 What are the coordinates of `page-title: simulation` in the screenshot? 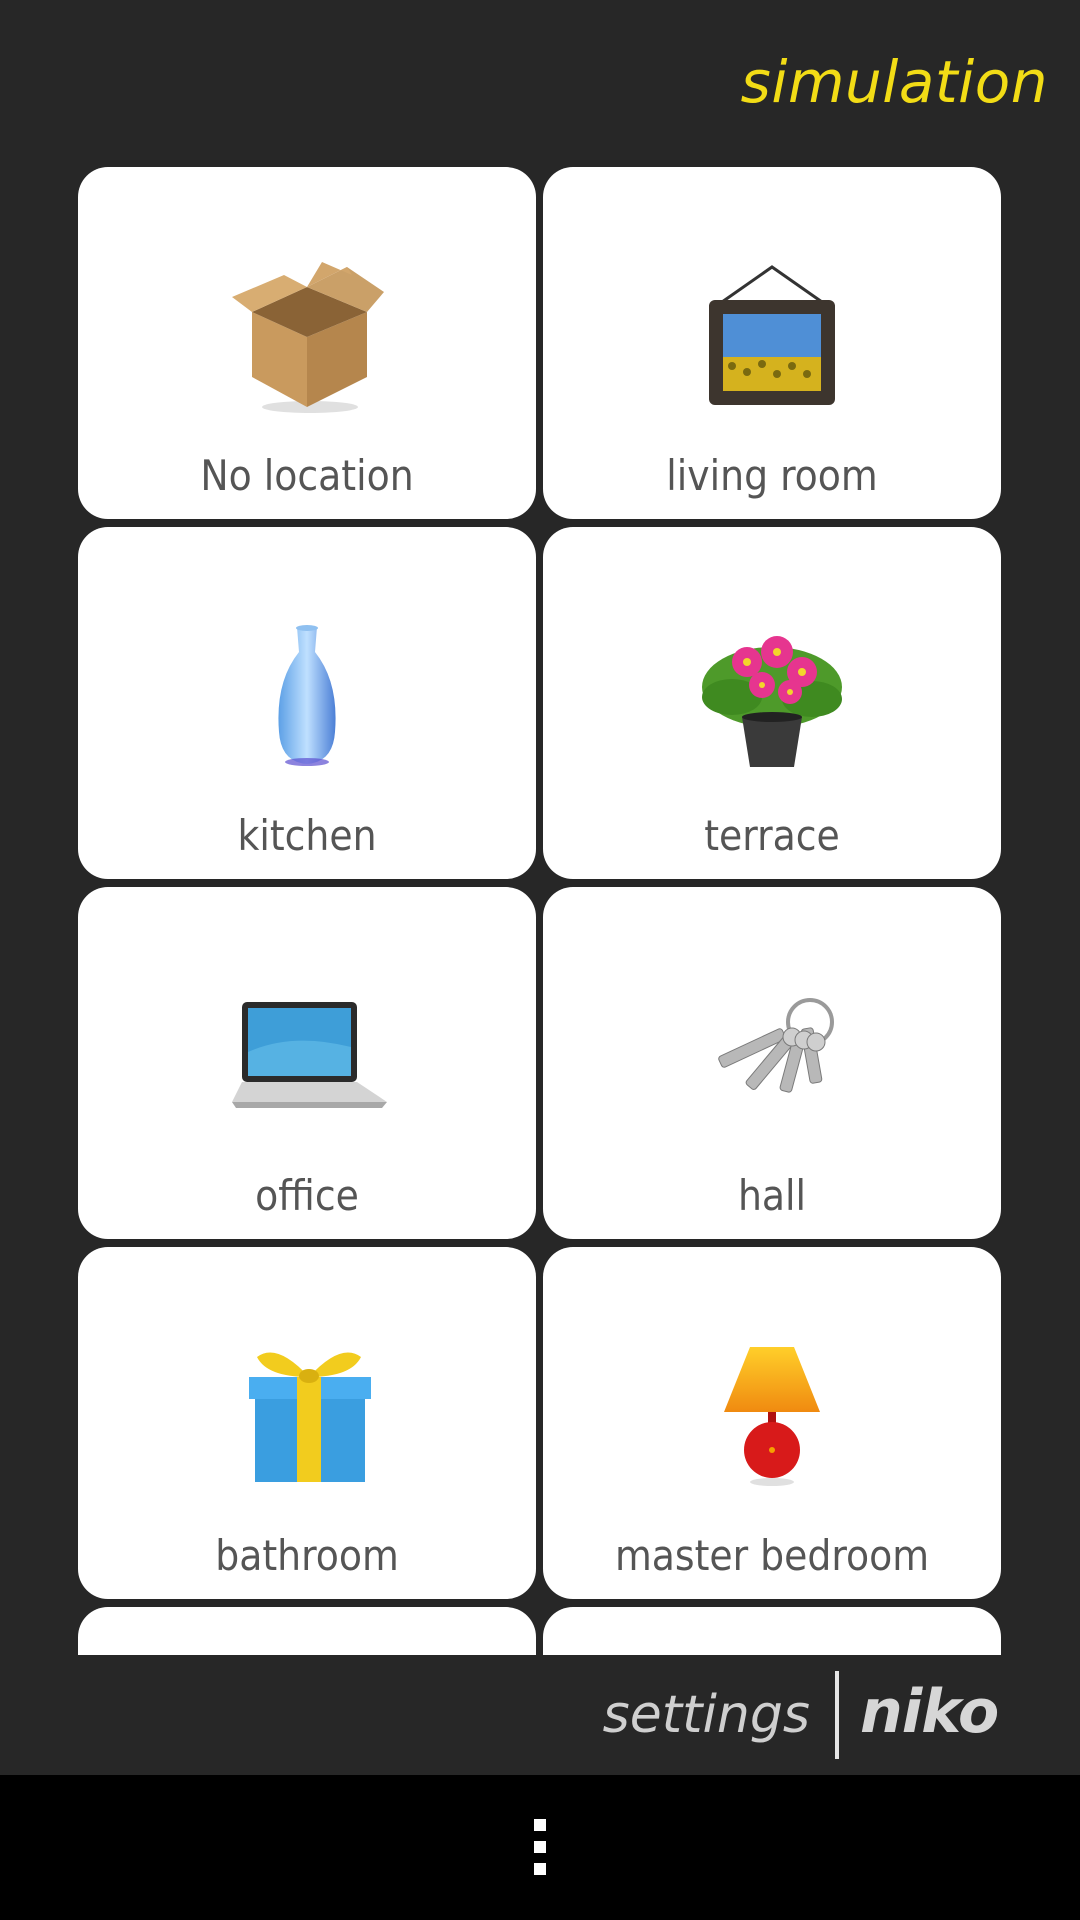 It's located at (894, 82).